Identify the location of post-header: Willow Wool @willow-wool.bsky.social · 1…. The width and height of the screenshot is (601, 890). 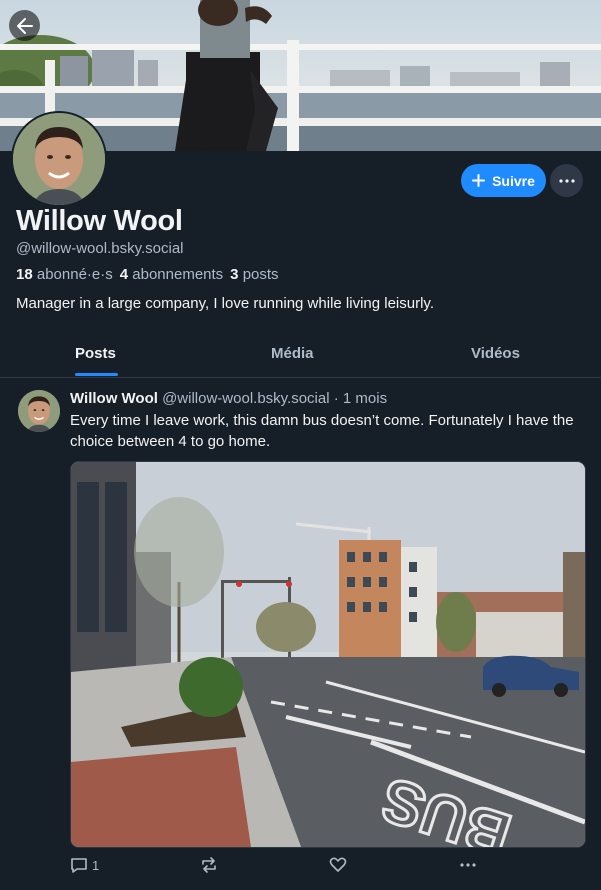
(228, 398).